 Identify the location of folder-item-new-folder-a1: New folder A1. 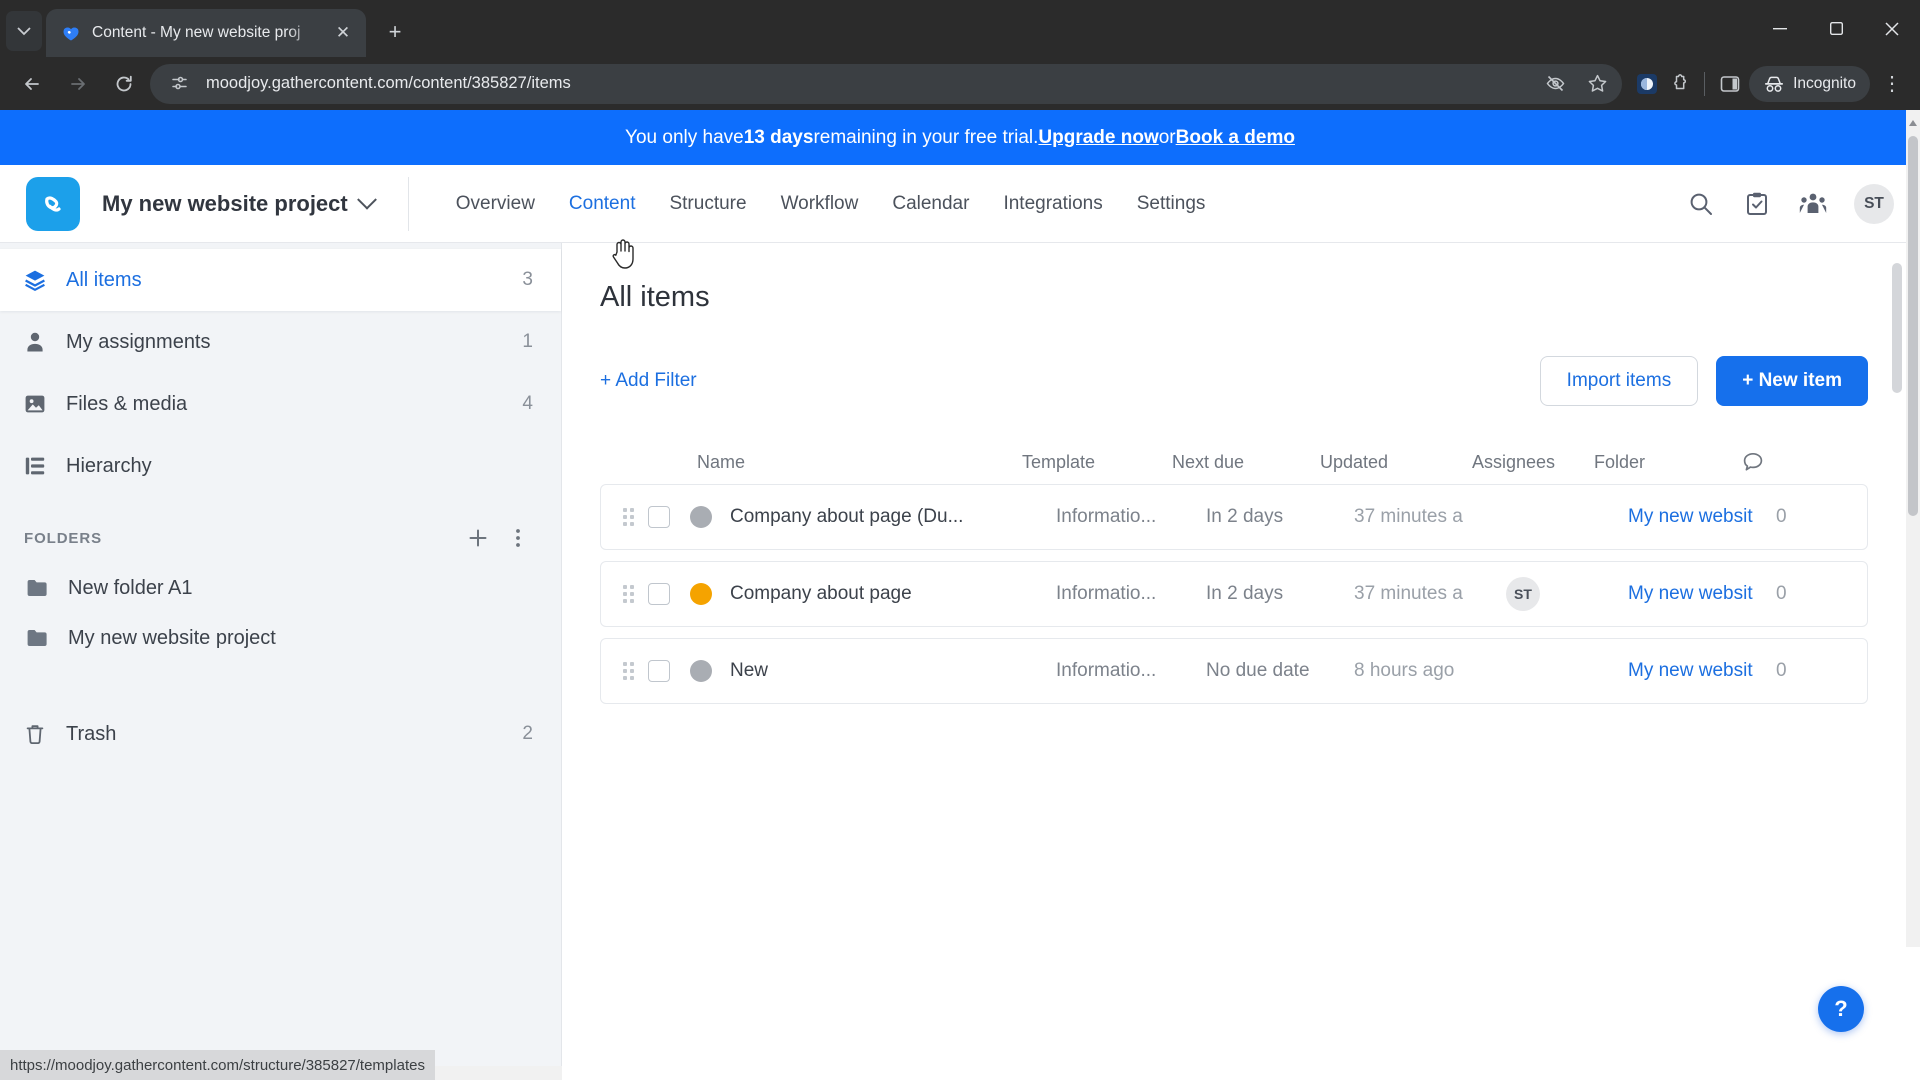
(280, 588).